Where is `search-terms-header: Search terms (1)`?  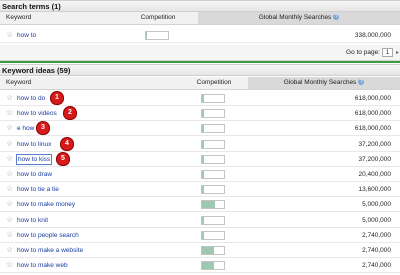 search-terms-header: Search terms (1) is located at coordinates (200, 6).